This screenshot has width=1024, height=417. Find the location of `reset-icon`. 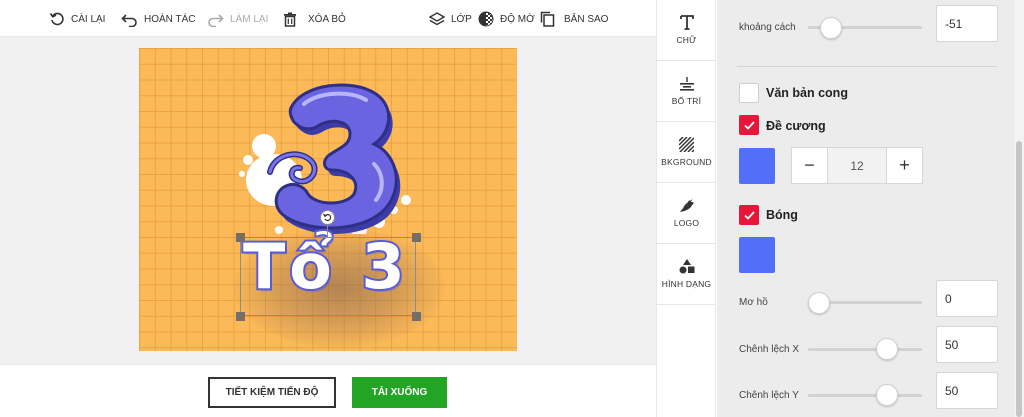

reset-icon is located at coordinates (56, 19).